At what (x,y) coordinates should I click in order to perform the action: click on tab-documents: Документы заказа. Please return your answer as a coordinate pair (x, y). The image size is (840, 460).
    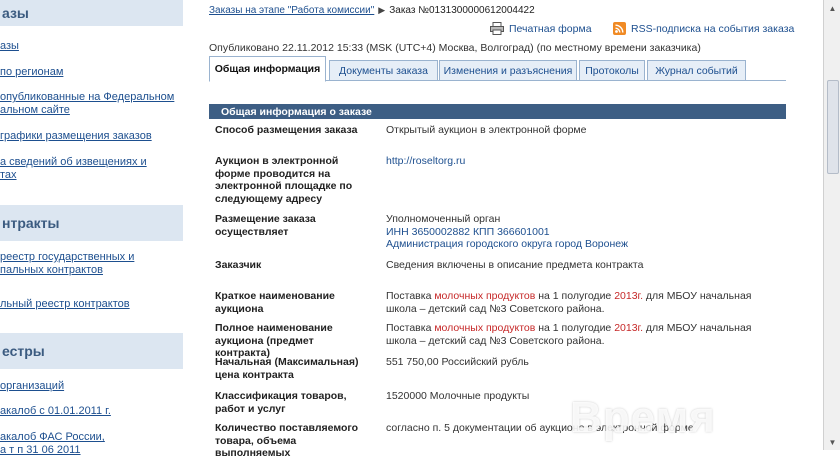
    Looking at the image, I should click on (383, 70).